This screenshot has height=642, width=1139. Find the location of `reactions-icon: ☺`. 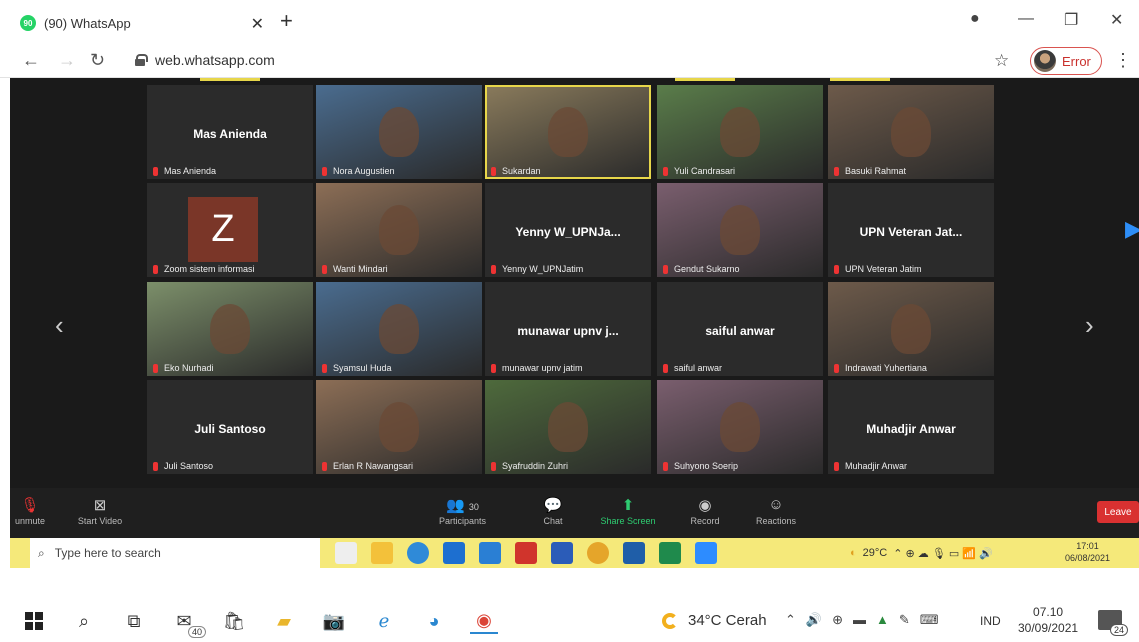

reactions-icon: ☺ is located at coordinates (776, 504).